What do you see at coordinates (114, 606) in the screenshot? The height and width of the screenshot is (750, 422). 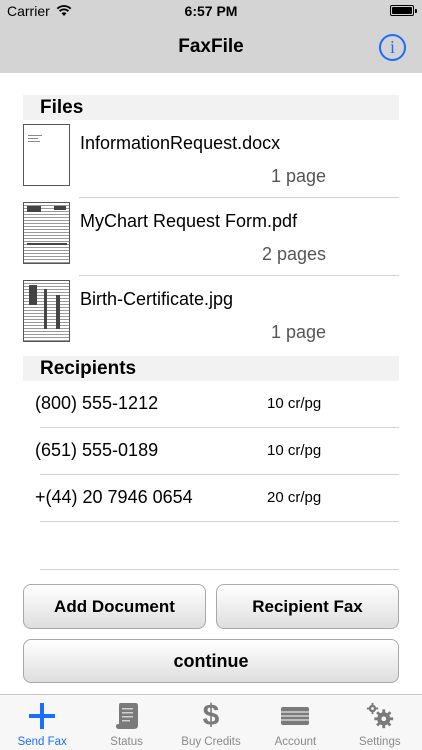 I see `add-document-button: Add Document` at bounding box center [114, 606].